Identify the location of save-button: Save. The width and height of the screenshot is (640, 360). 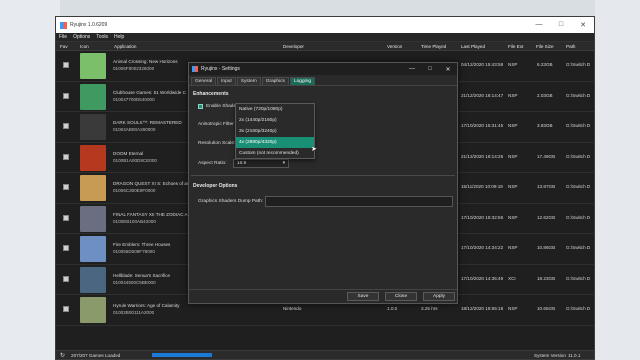
(363, 296).